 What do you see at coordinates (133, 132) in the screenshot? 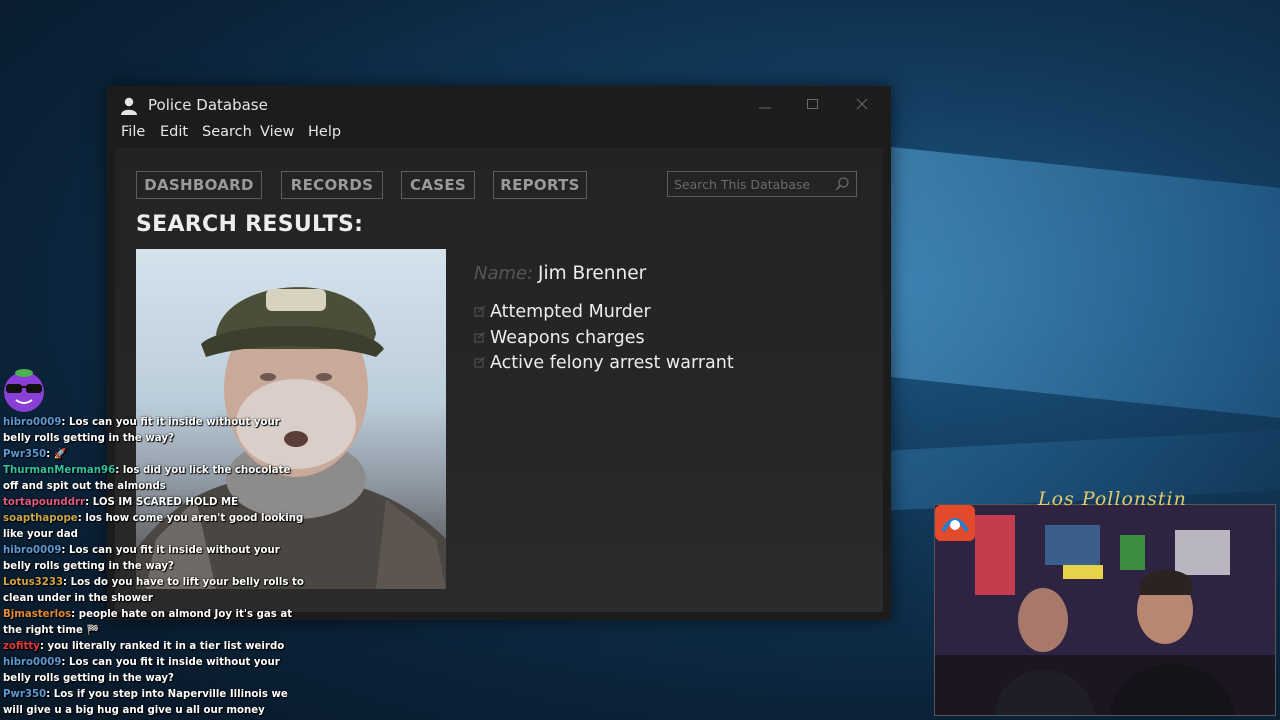
I see `menu-file: File` at bounding box center [133, 132].